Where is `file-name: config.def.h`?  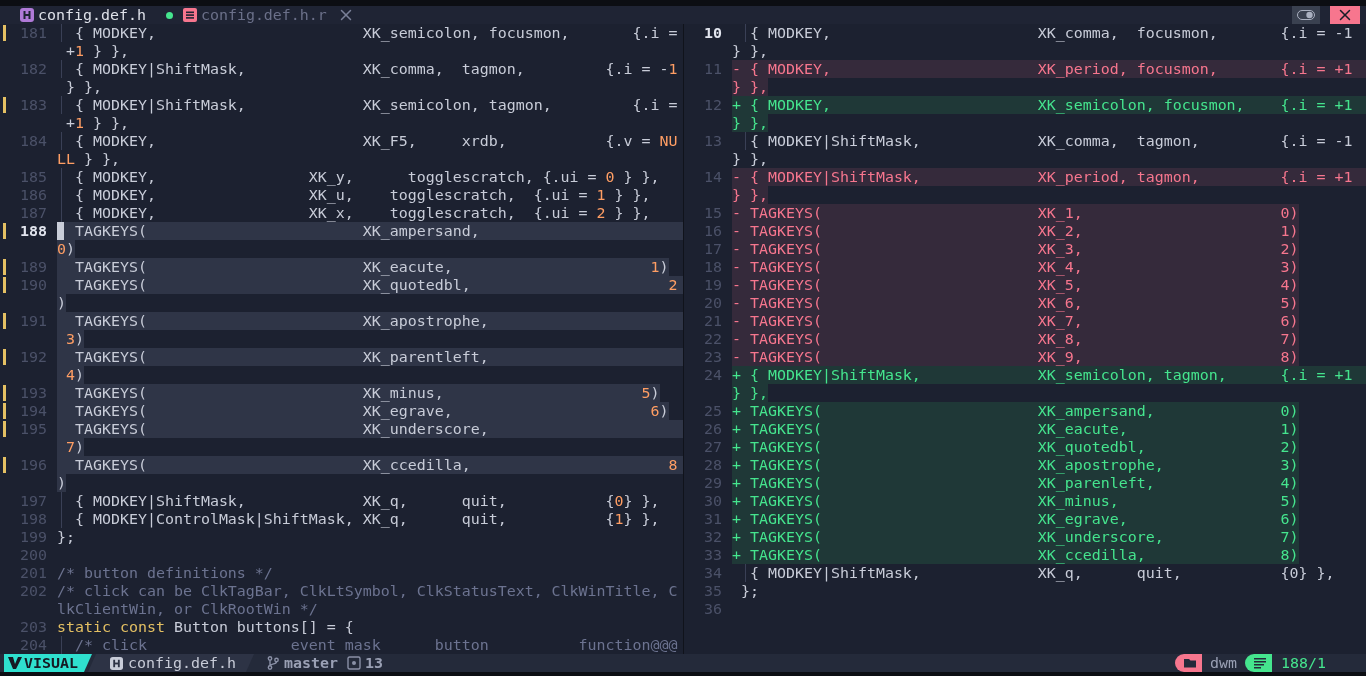
file-name: config.def.h is located at coordinates (182, 663).